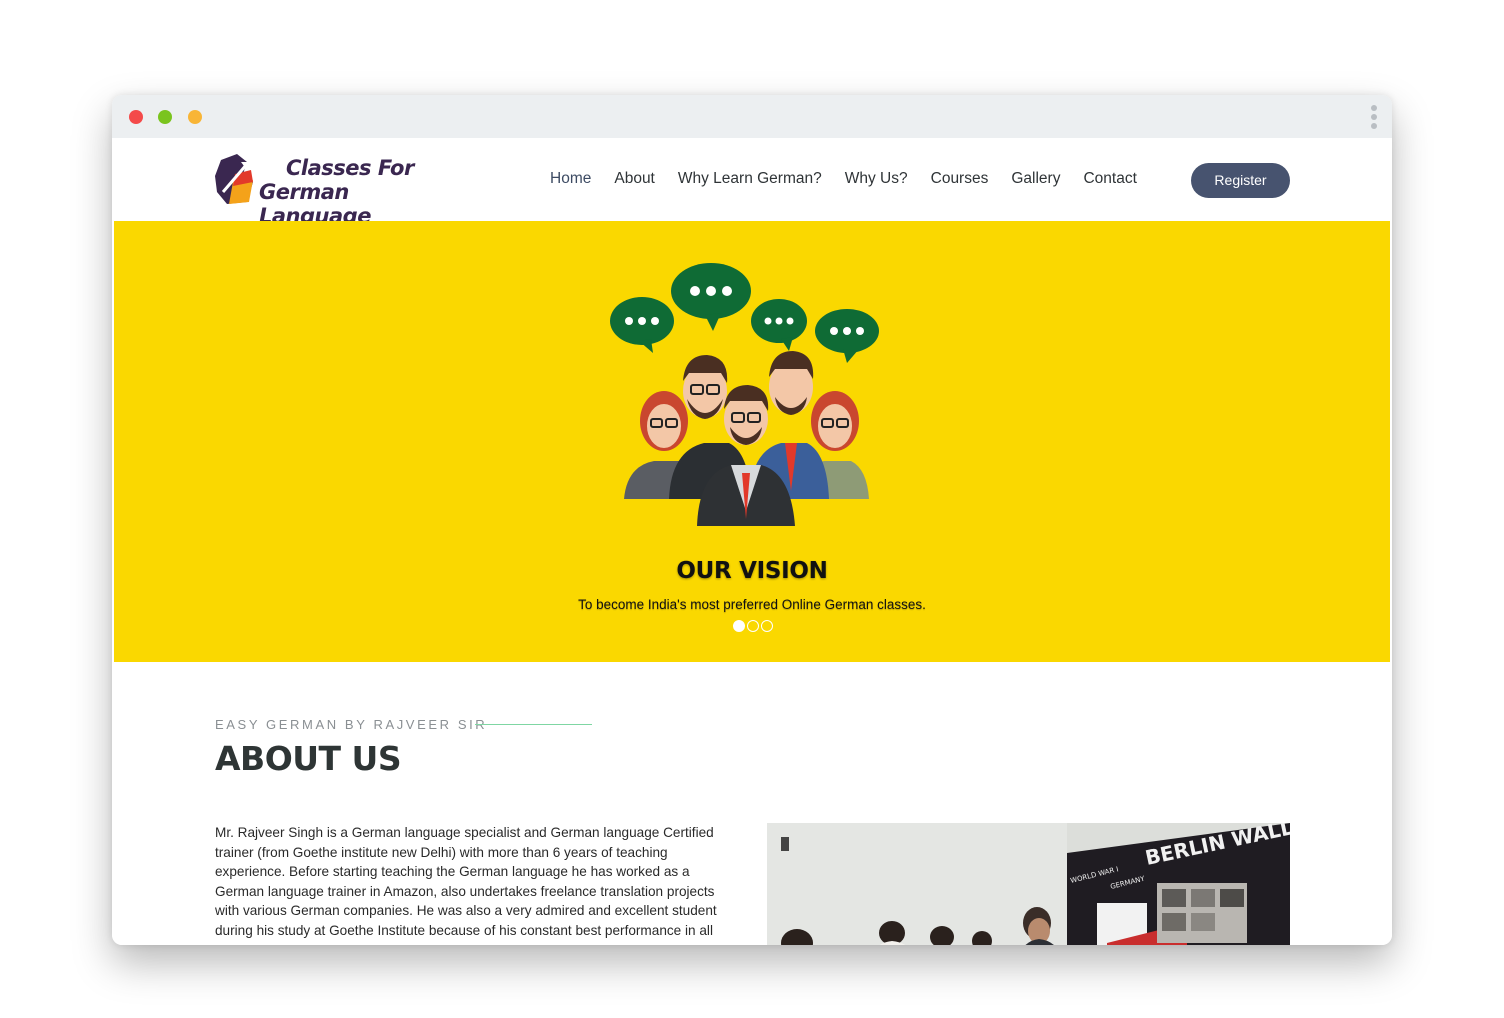  Describe the element at coordinates (960, 179) in the screenshot. I see `nav-courses: Courses` at that location.